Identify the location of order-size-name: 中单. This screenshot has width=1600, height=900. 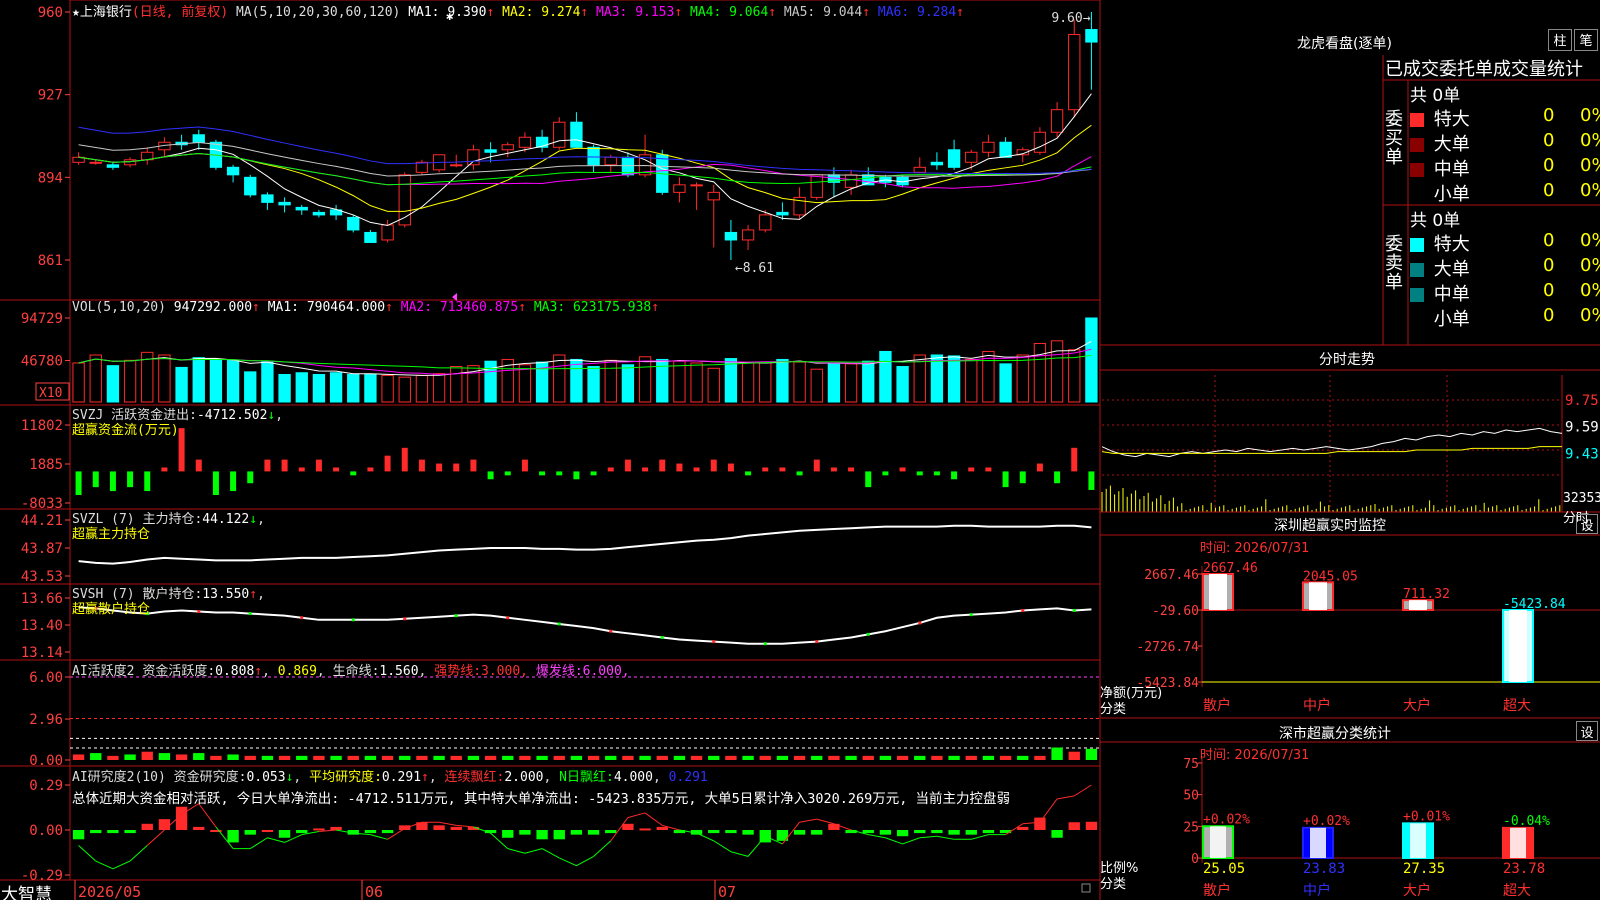
(1449, 169).